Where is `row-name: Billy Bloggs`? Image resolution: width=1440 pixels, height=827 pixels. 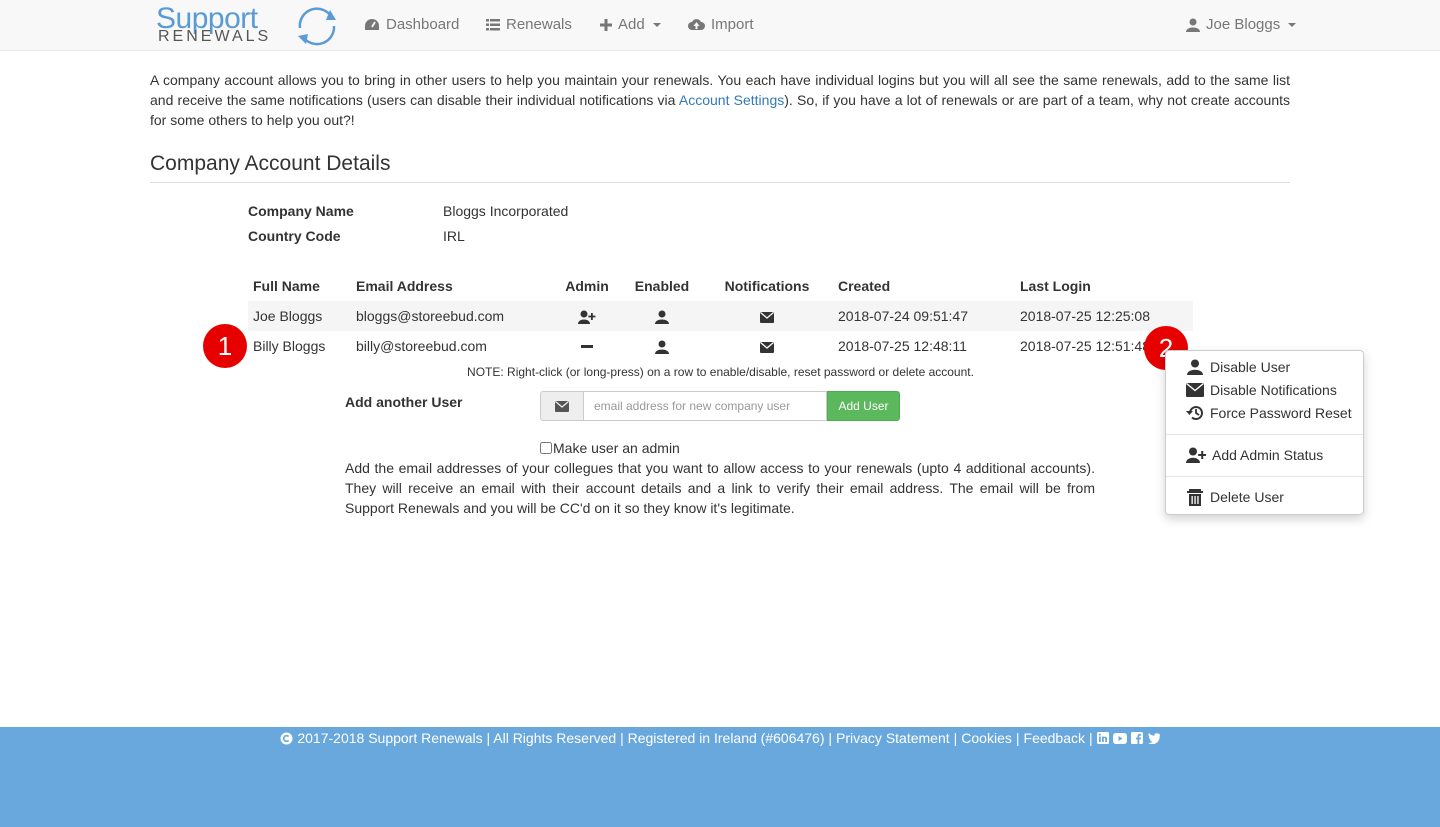 row-name: Billy Bloggs is located at coordinates (289, 346).